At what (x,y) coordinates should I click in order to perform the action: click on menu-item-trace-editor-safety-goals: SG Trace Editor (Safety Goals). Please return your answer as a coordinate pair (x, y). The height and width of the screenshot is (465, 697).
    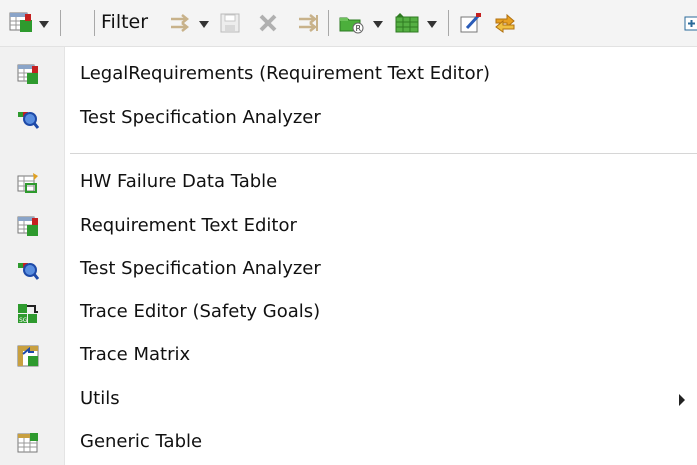
    Looking at the image, I should click on (348, 313).